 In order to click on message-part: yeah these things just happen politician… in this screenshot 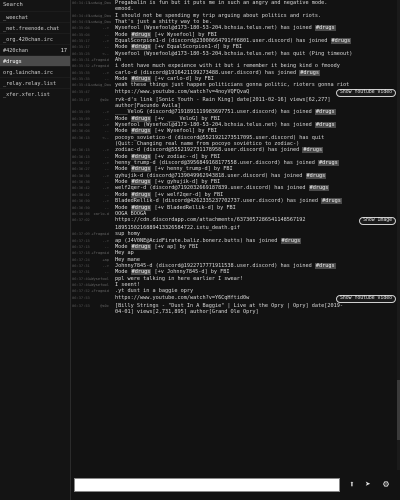, I will do `click(232, 85)`.